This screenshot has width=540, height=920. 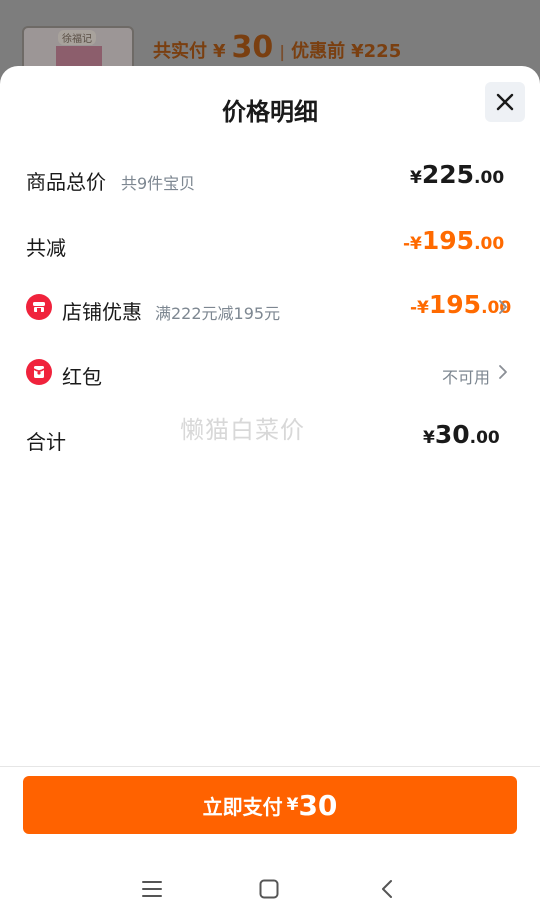 What do you see at coordinates (270, 244) in the screenshot?
I see `total-discount-row: 共减 -¥195.00` at bounding box center [270, 244].